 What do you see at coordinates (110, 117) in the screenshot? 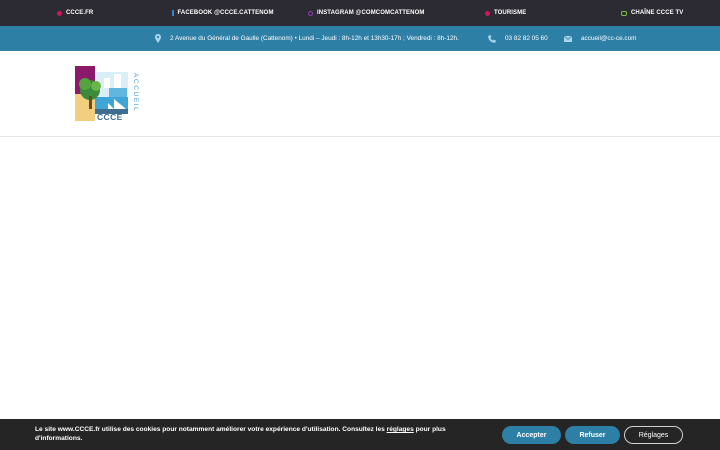
I see `logo-text: CCCE` at bounding box center [110, 117].